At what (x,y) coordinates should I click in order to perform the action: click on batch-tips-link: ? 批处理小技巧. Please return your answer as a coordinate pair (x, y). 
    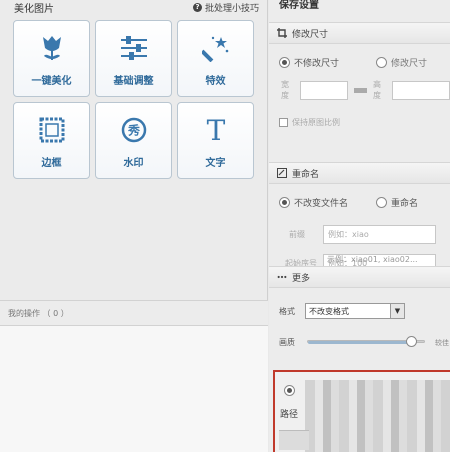
    Looking at the image, I should click on (225, 7).